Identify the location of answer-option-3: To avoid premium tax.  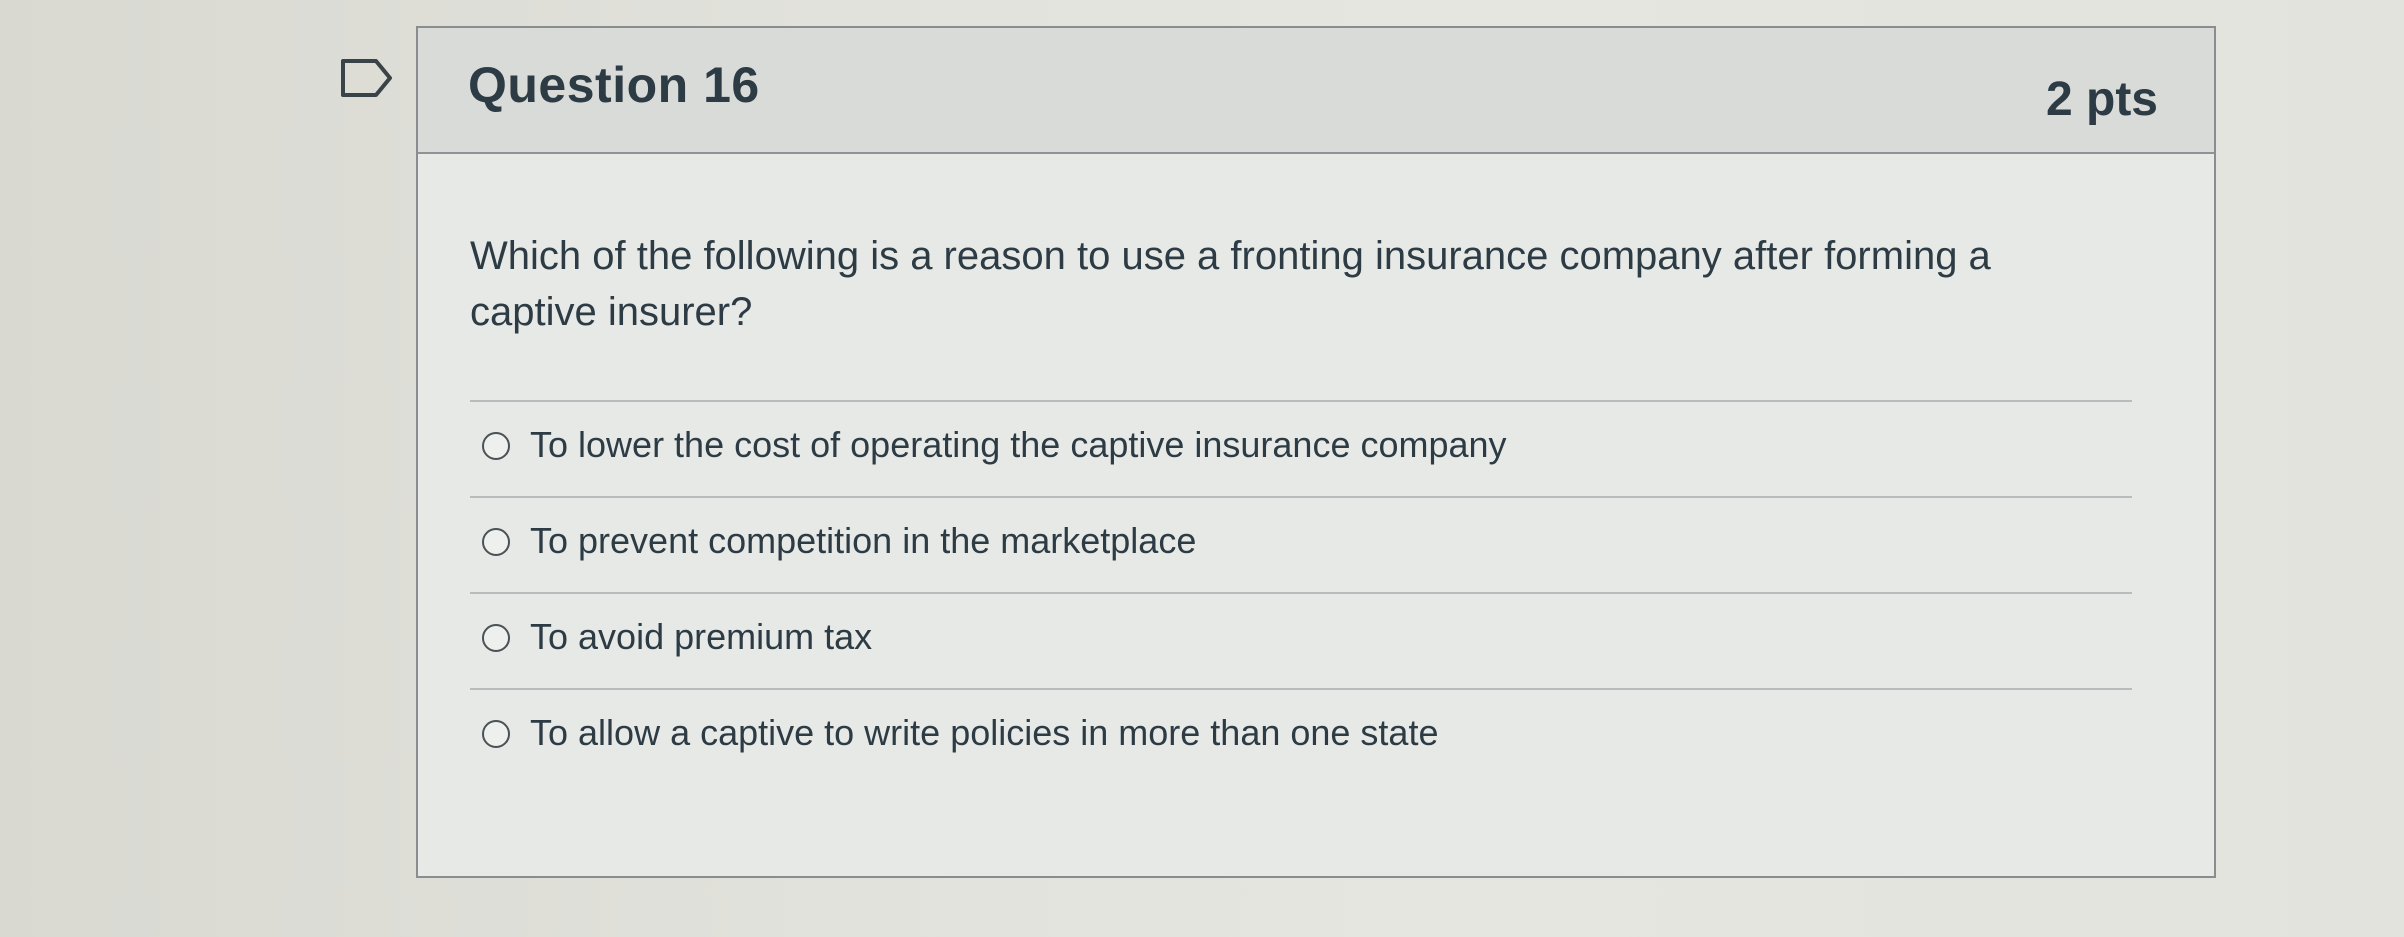
(1301, 640).